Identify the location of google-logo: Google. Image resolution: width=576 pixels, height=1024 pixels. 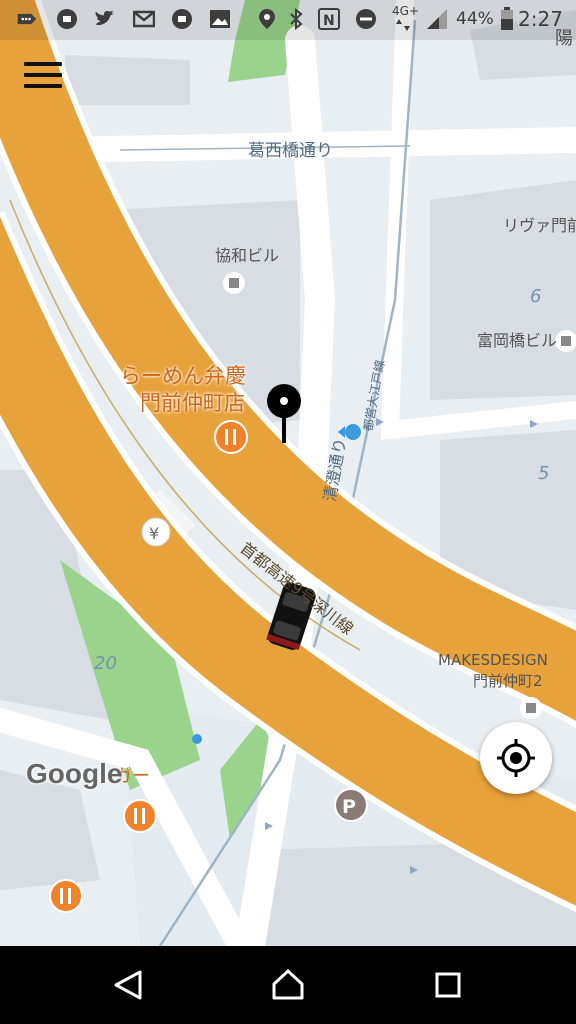
(74, 773).